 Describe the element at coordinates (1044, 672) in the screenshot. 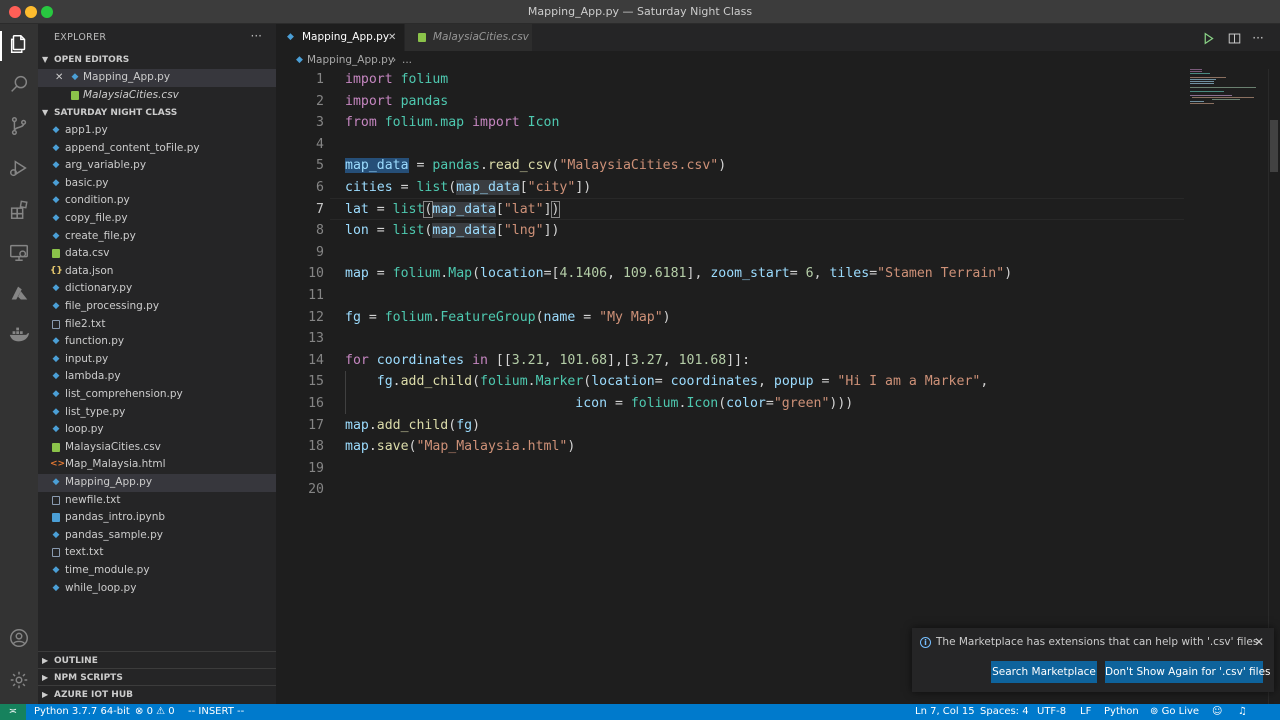

I see `search-marketplace-button: Search Marketplace` at that location.